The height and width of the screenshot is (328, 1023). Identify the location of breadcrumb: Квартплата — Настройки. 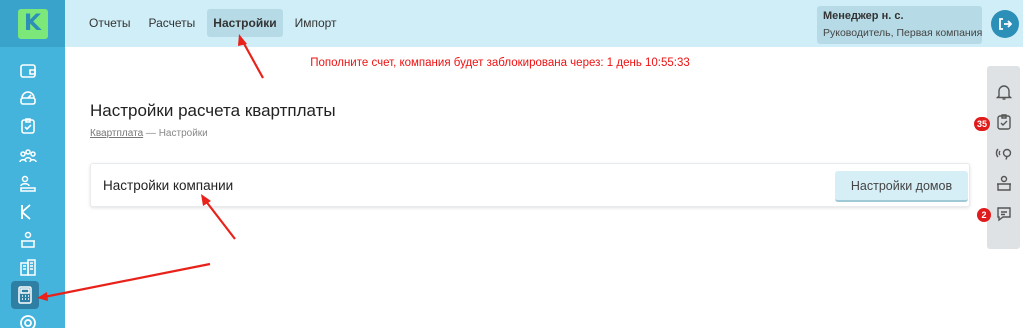
(149, 133).